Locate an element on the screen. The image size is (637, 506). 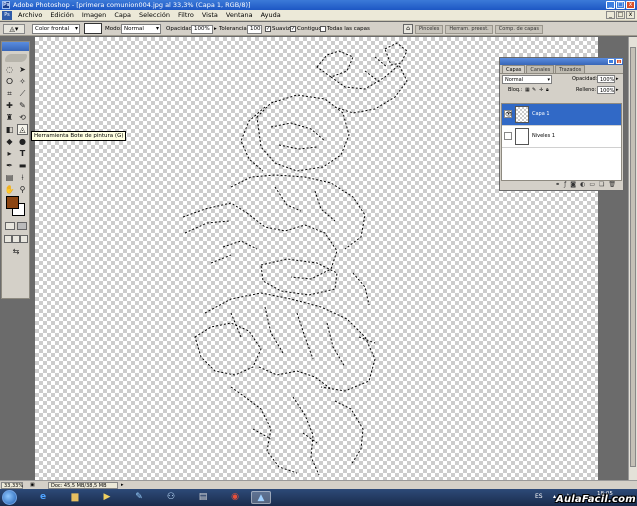
layer-row-niveles-1: Niveles 1 is located at coordinates (561, 137).